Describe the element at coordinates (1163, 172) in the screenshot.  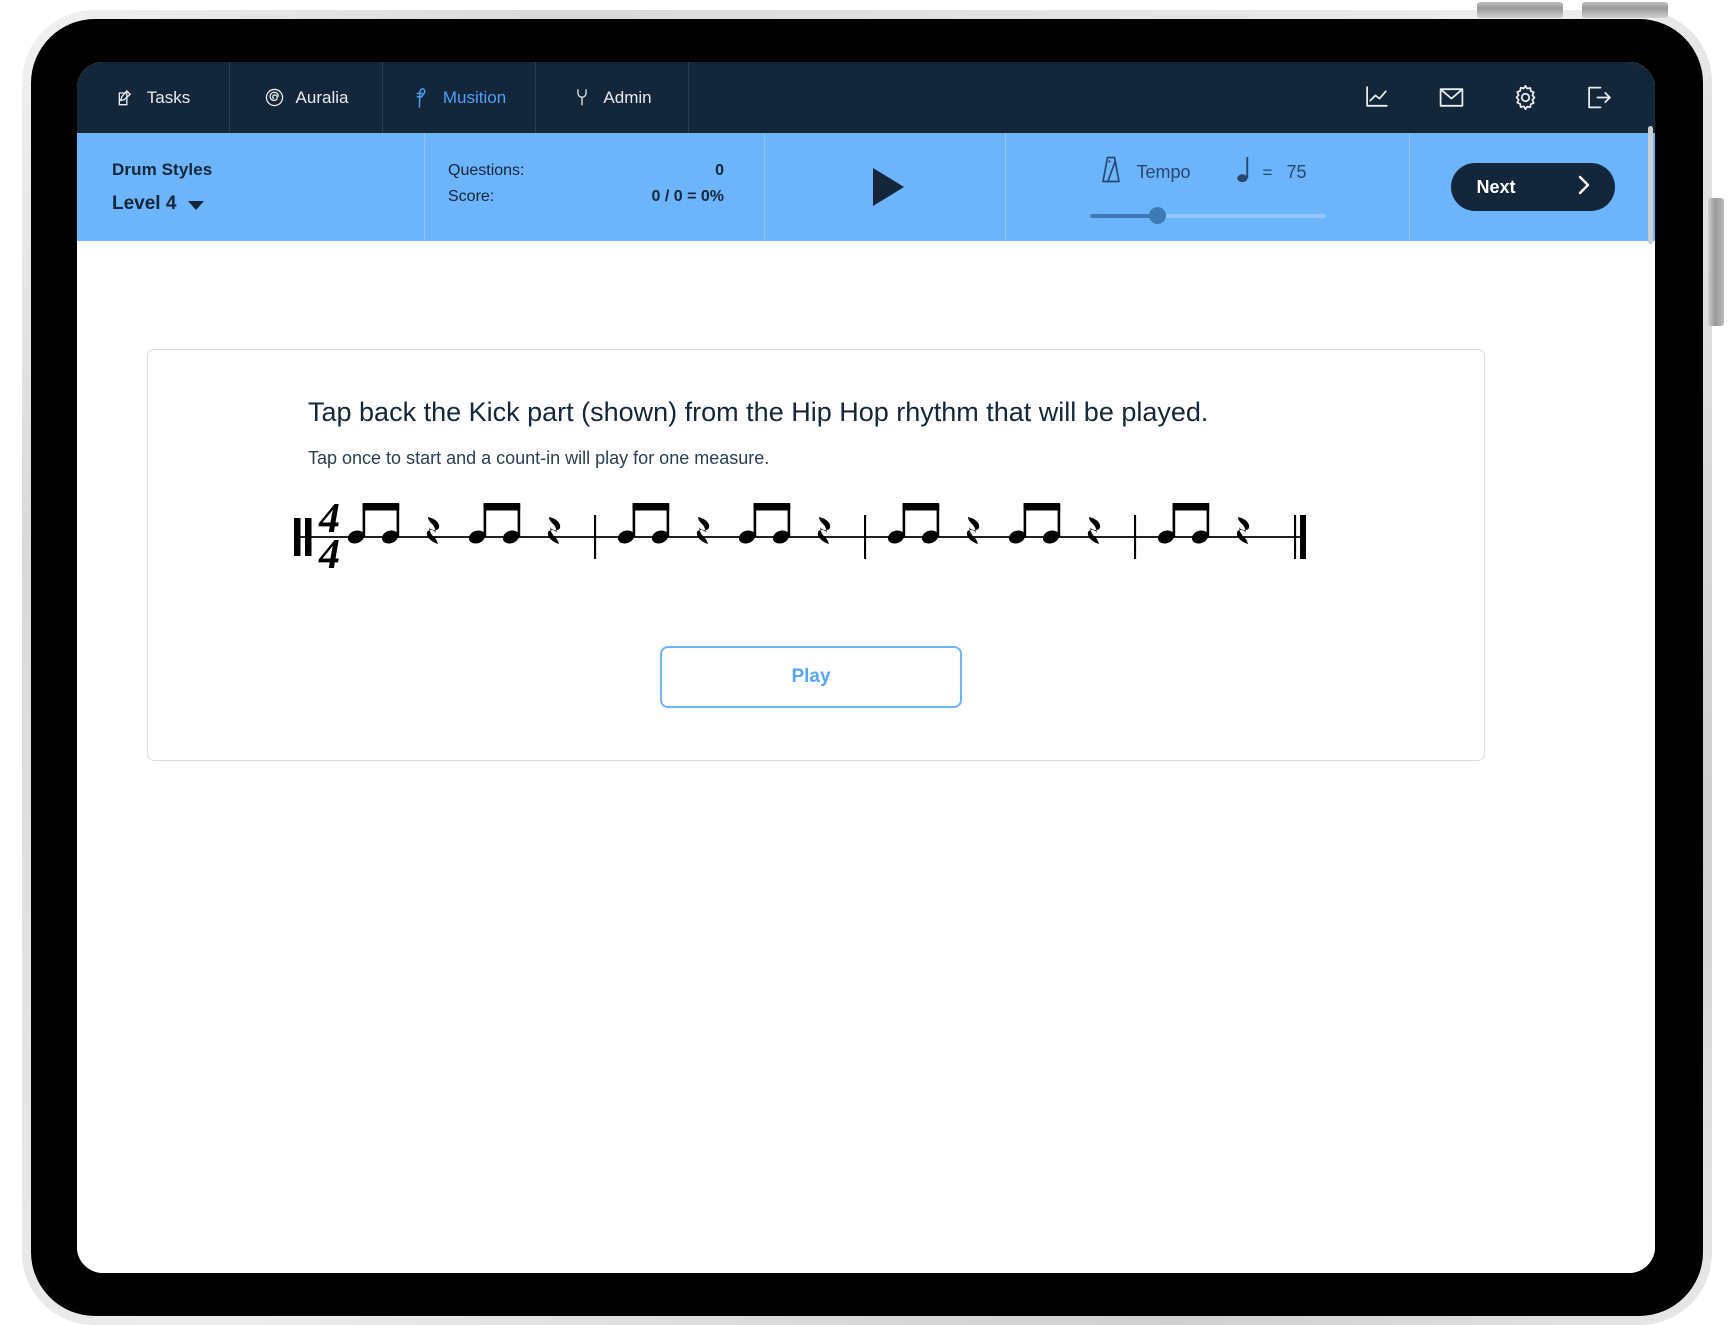
I see `tempo-label: Tempo` at that location.